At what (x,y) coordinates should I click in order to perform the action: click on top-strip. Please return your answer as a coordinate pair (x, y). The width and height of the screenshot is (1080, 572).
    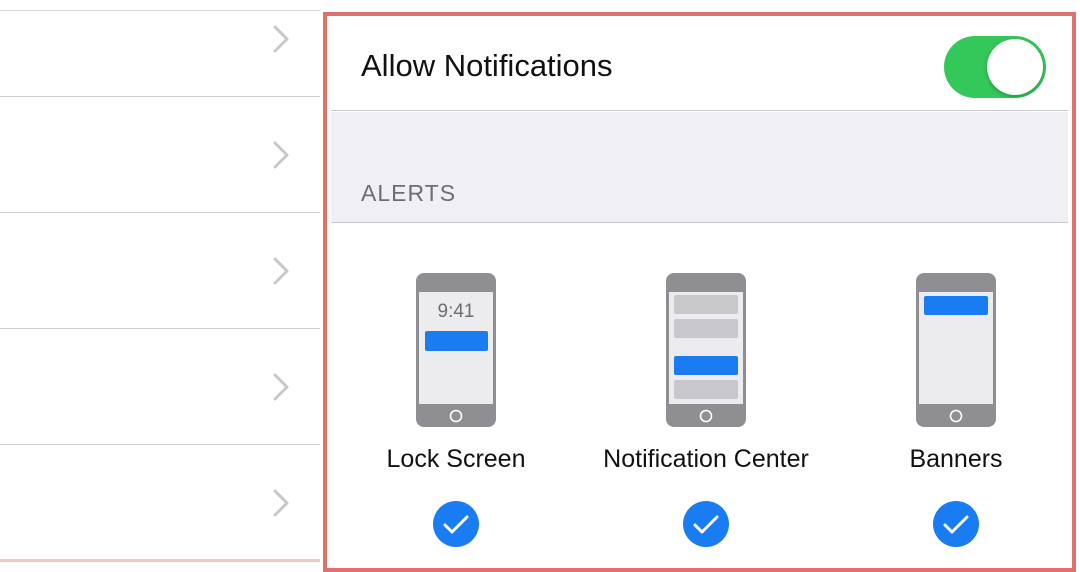
    Looking at the image, I should click on (701, 6).